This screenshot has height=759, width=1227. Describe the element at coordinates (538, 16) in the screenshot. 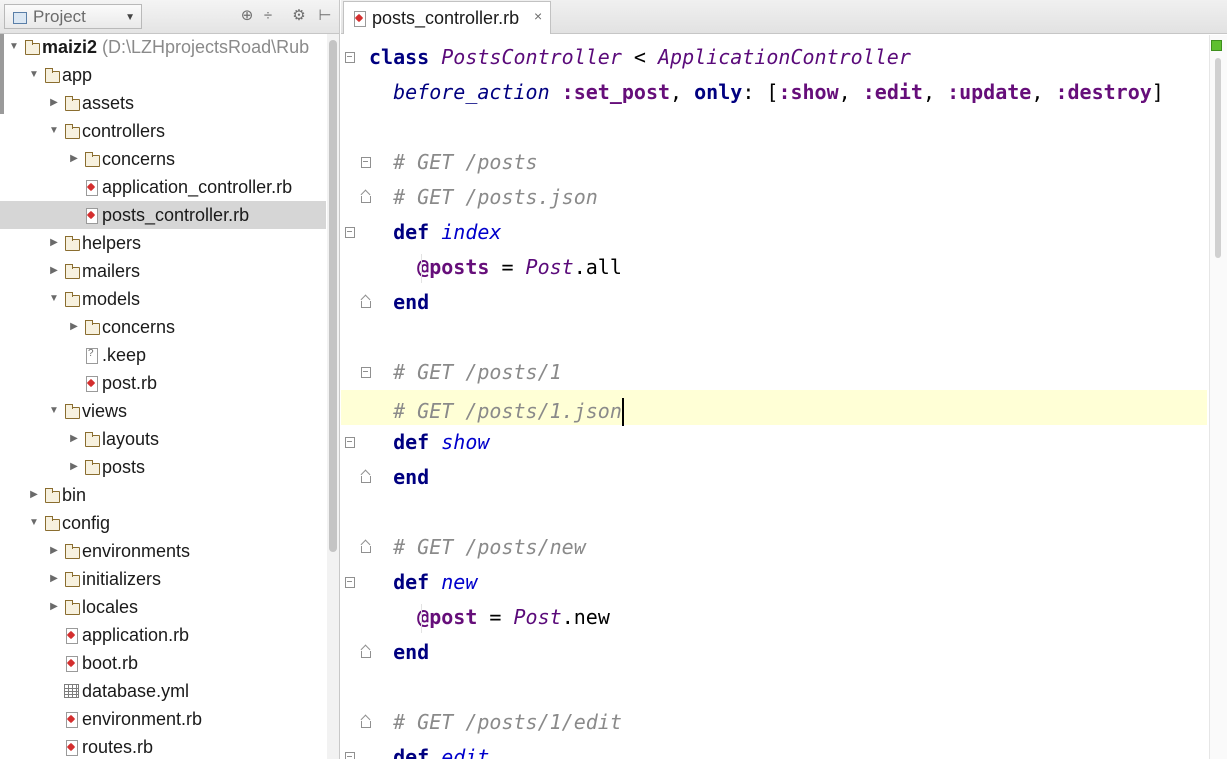

I see `tab-close-icon: ×` at that location.